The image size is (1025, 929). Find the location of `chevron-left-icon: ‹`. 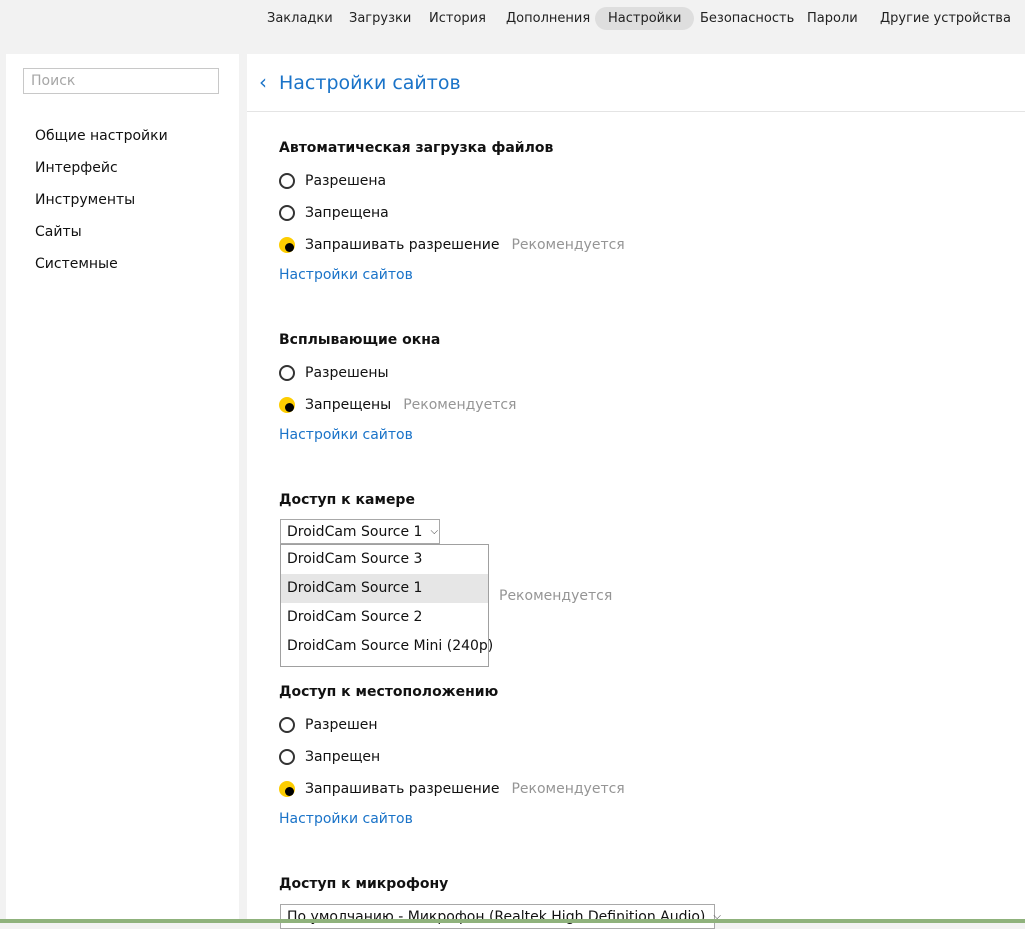

chevron-left-icon: ‹ is located at coordinates (263, 82).